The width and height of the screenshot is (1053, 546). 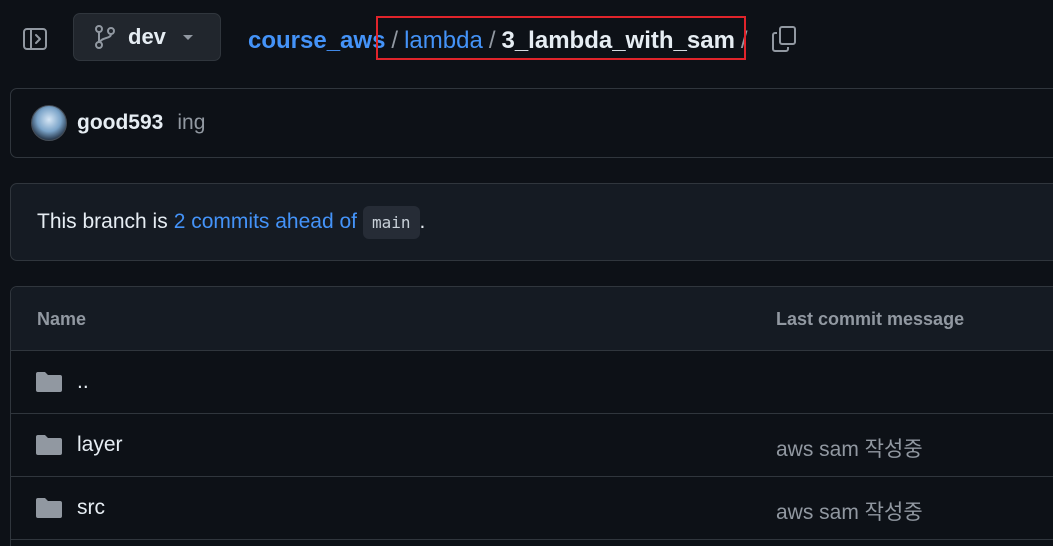 I want to click on breadcrumb-repo-link: course_aws, so click(x=316, y=41).